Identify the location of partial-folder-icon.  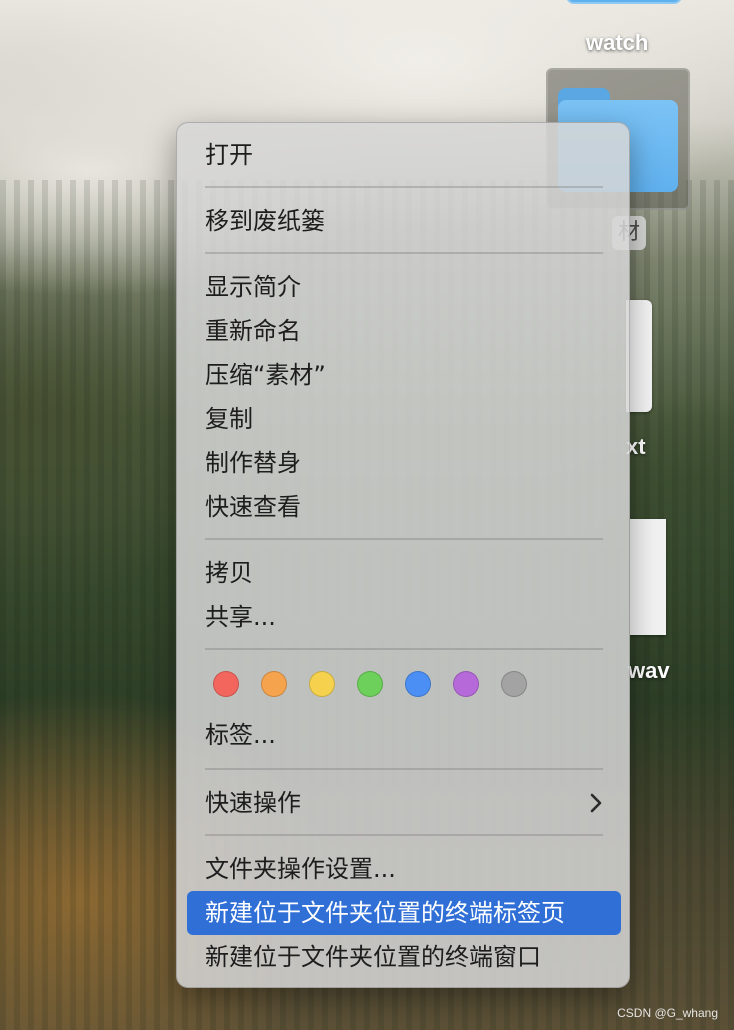
(624, 2).